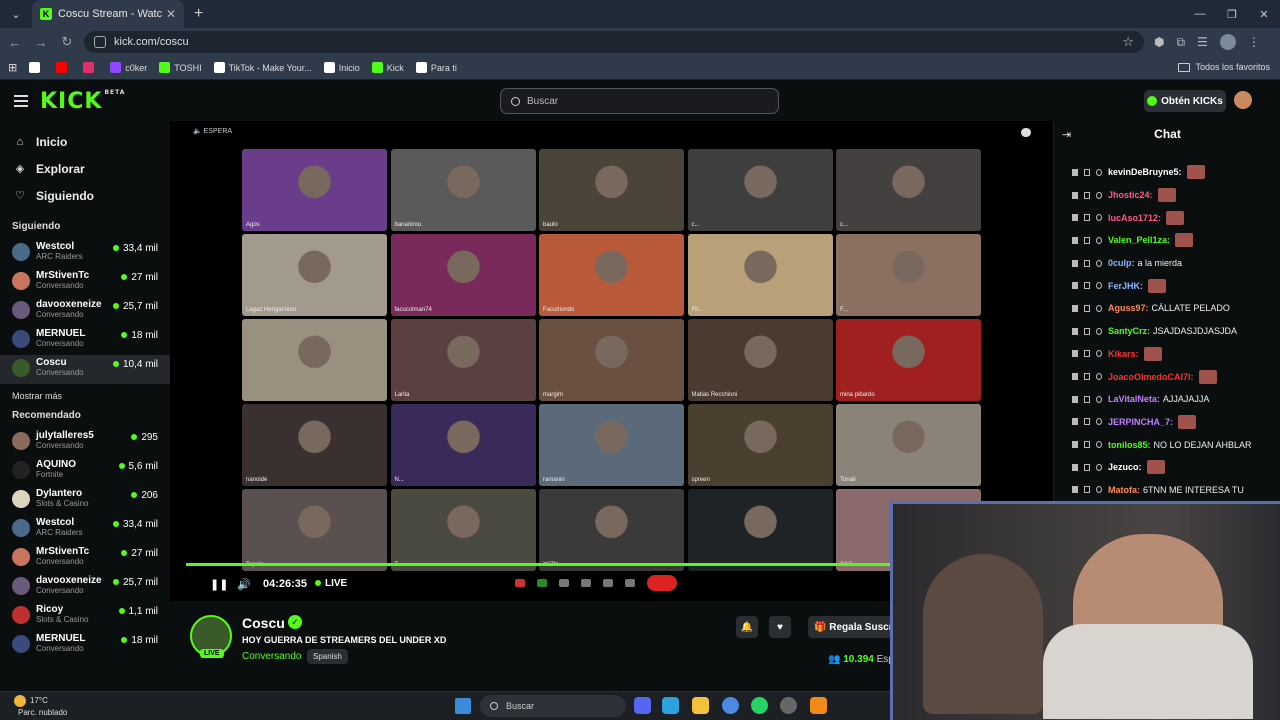 This screenshot has width=1280, height=720. I want to click on bookmark-item: c0ker, so click(128, 67).